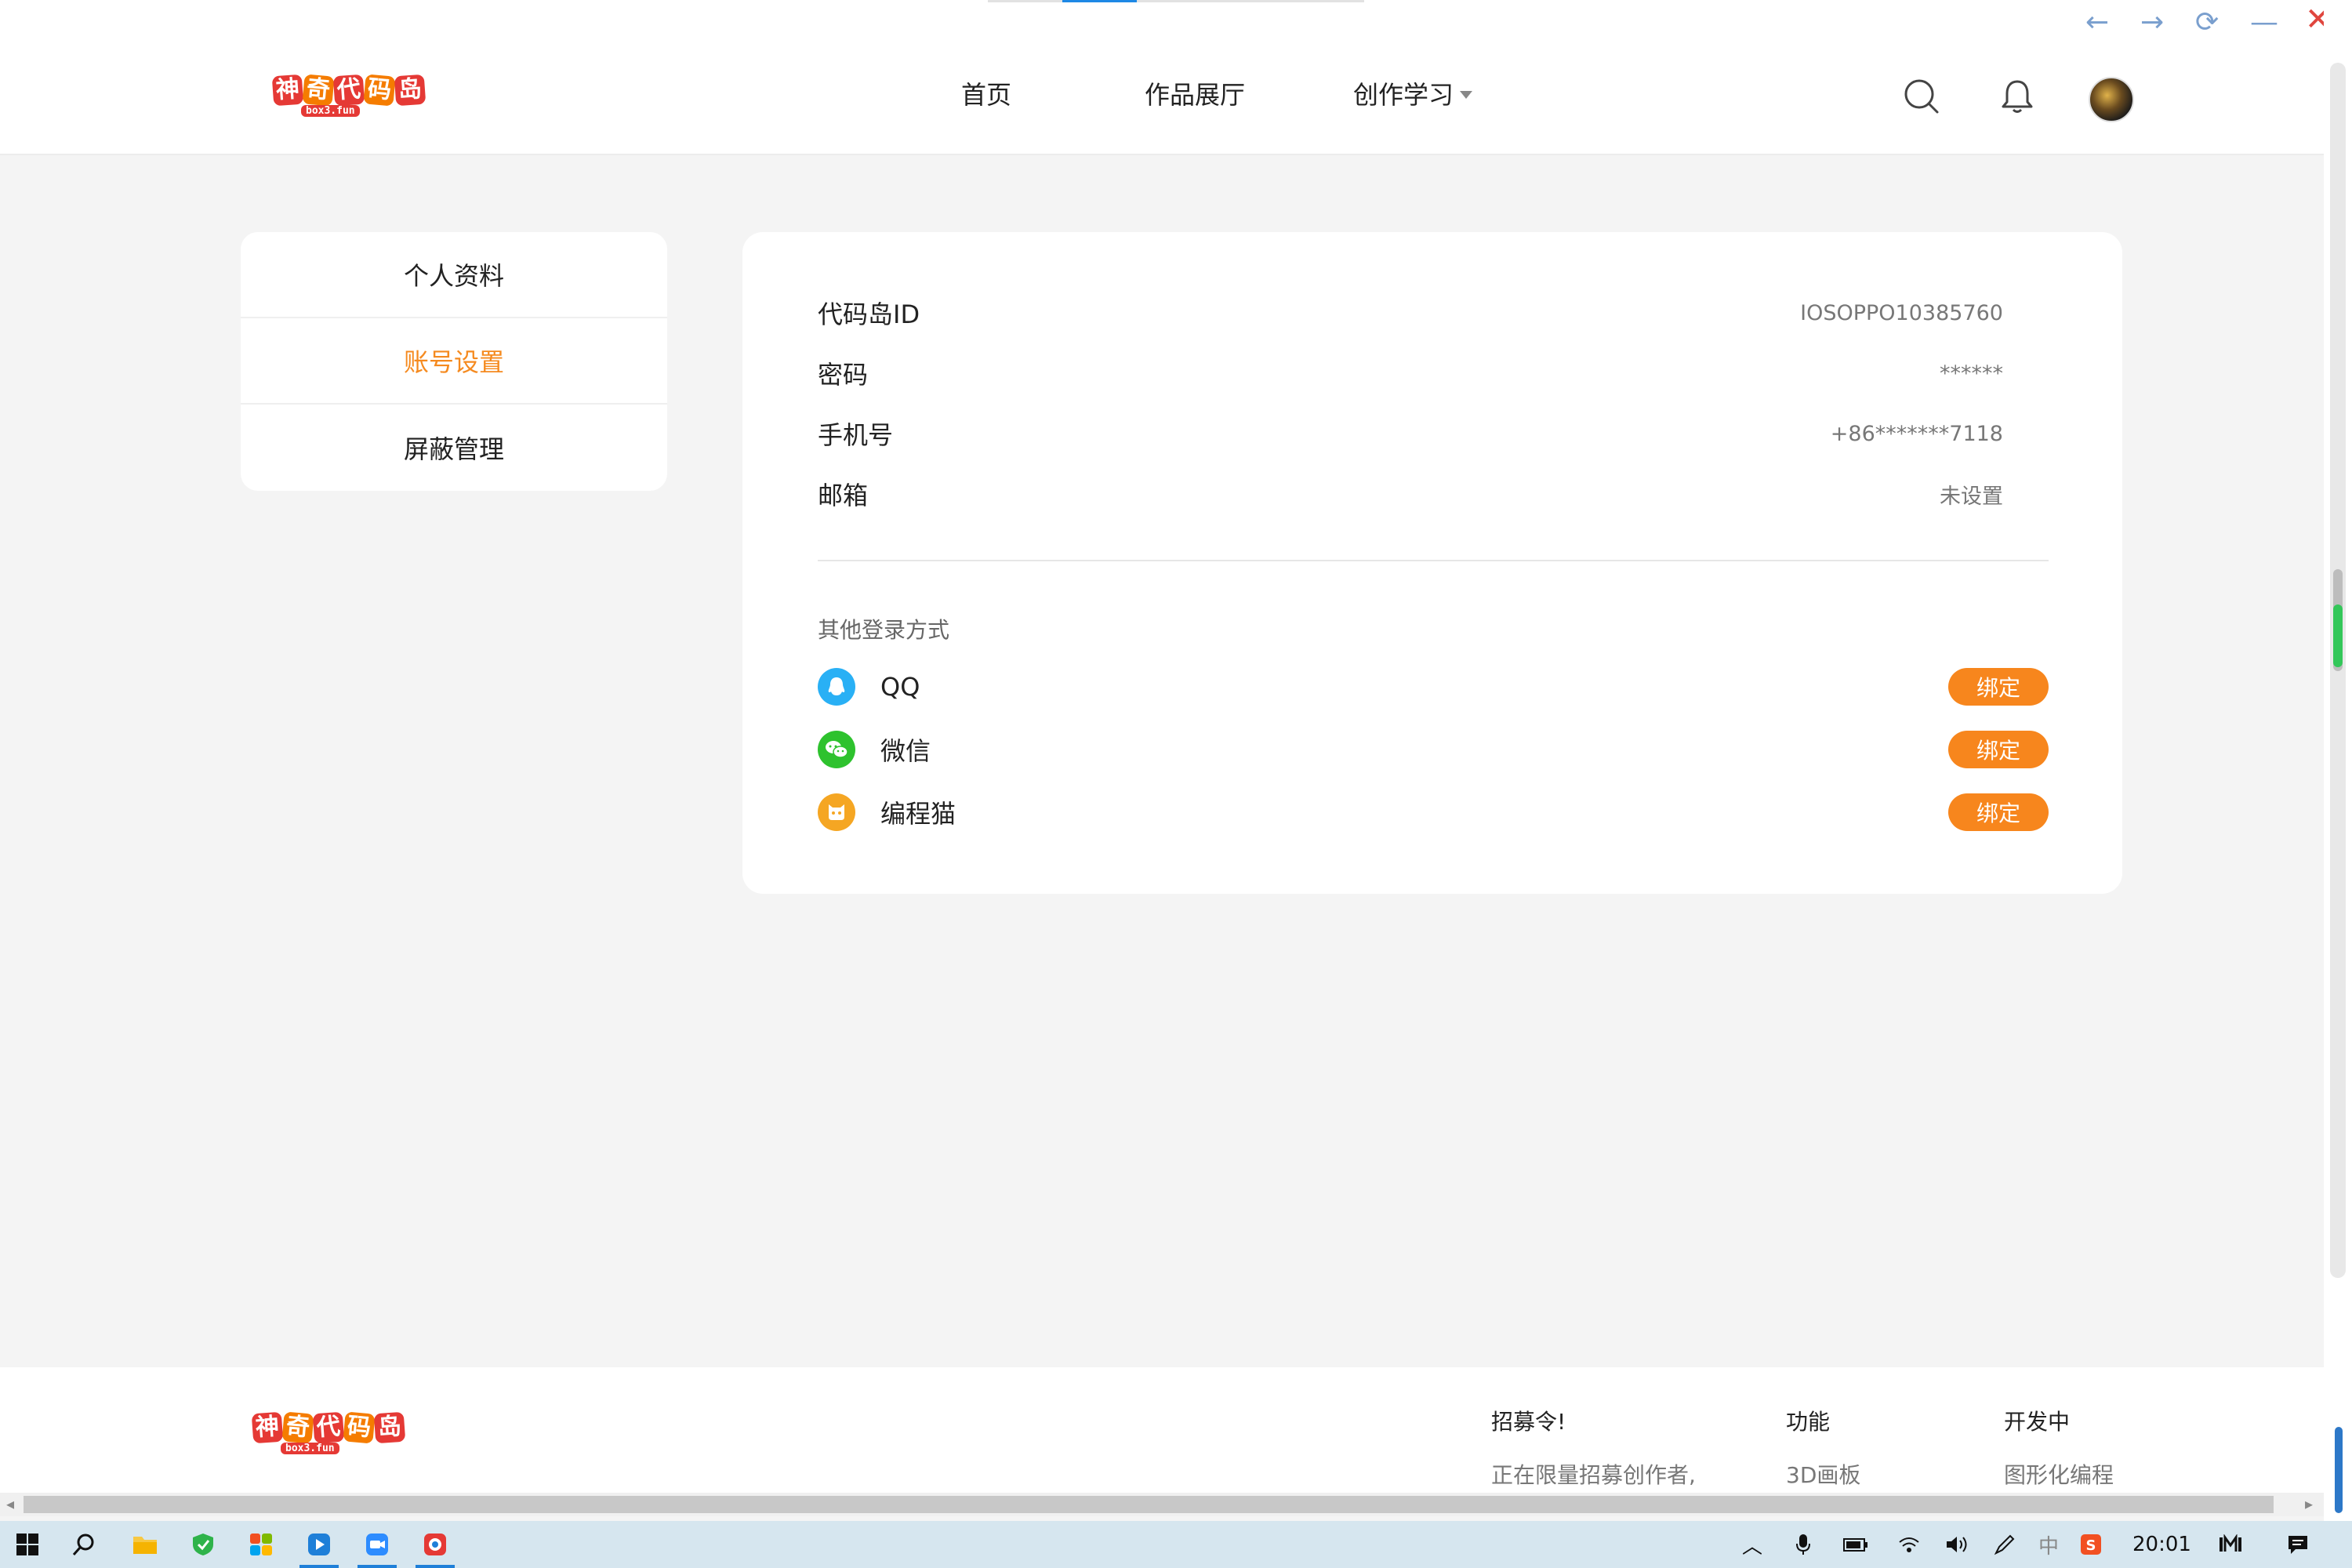 Image resolution: width=2352 pixels, height=1568 pixels. I want to click on footer-heading: 开发中, so click(2037, 1422).